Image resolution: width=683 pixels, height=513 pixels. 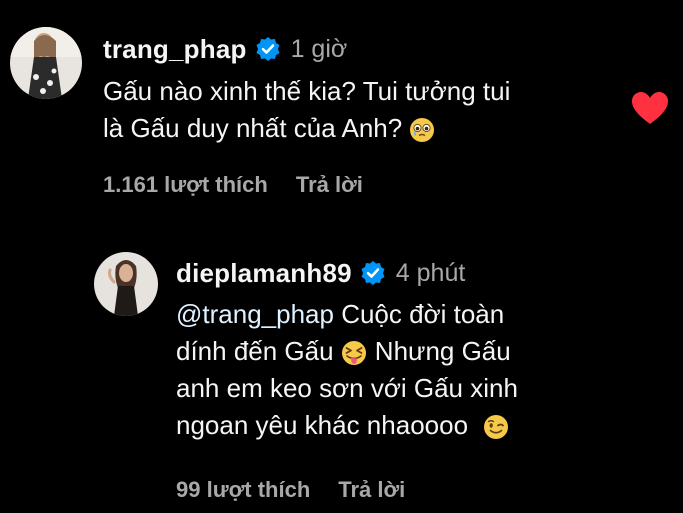 I want to click on avatar-trang-phap-image, so click(x=46, y=63).